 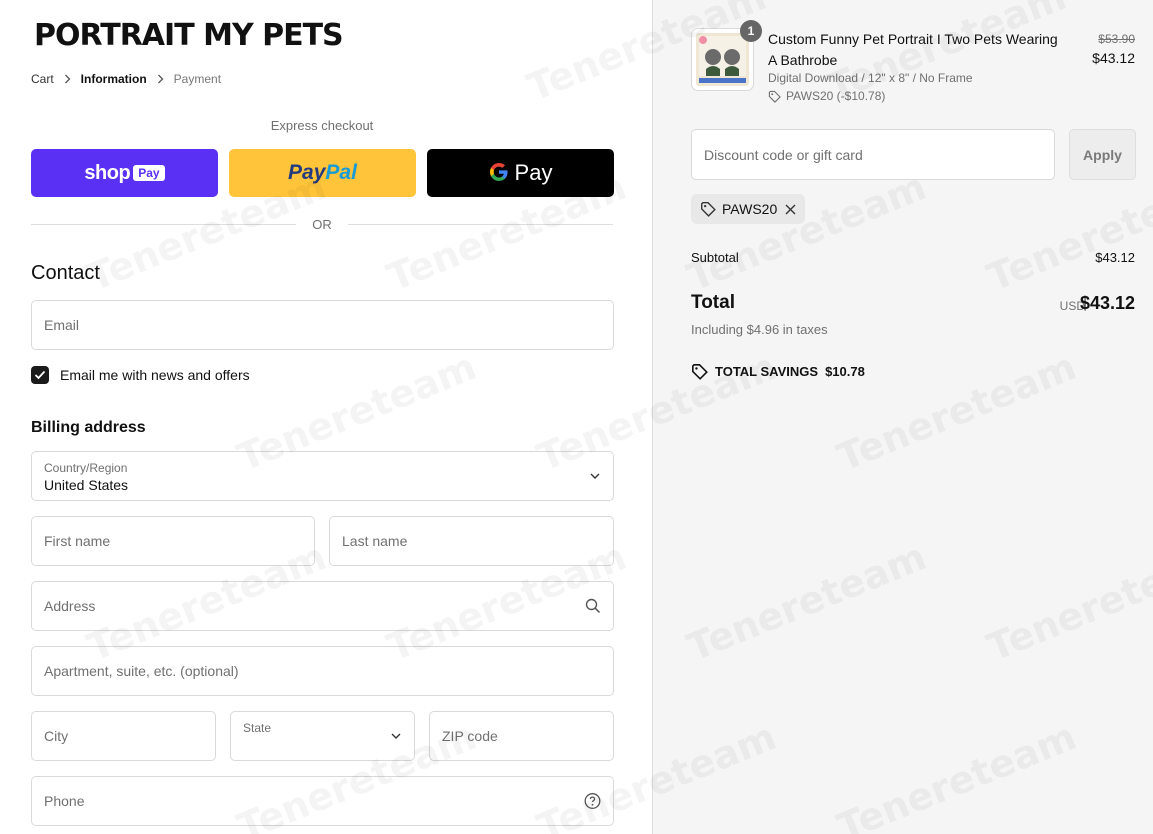 I want to click on product-discount-text: PAWS20 (-$10.78), so click(x=836, y=96).